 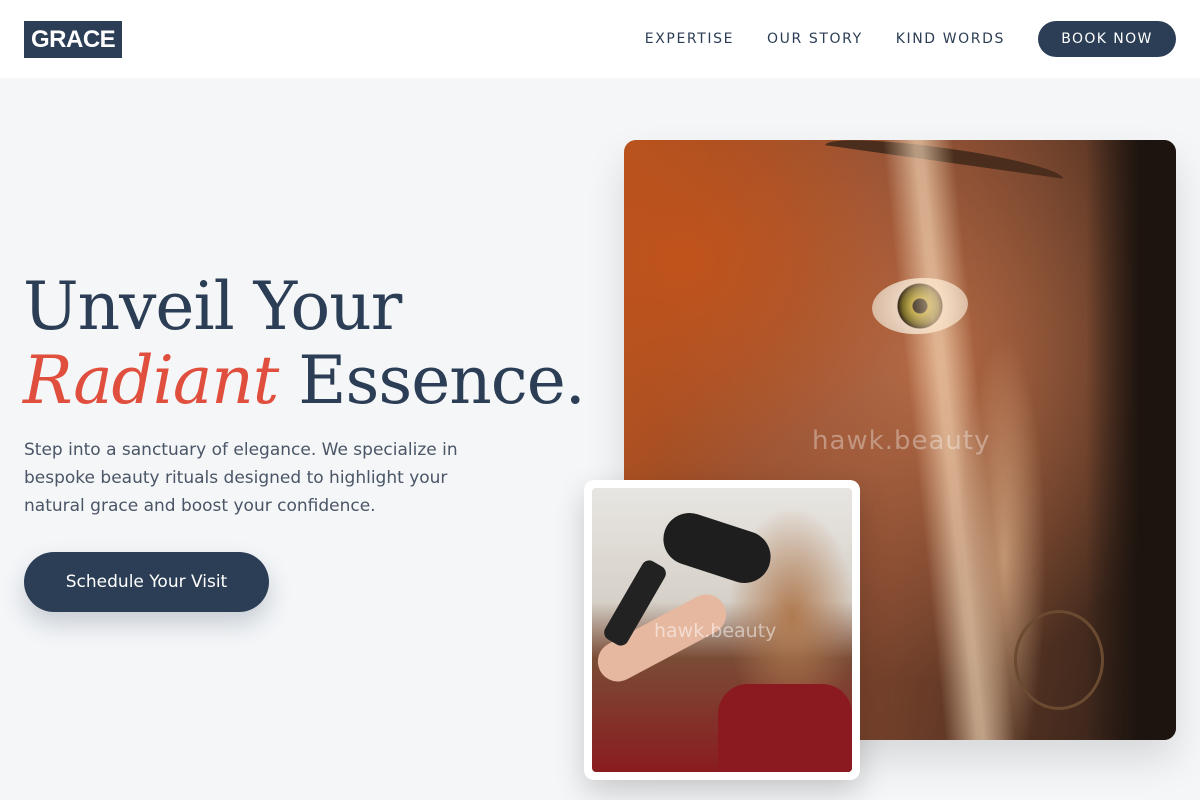 I want to click on salon-photo-watermark: hawk.beauty, so click(x=715, y=631).